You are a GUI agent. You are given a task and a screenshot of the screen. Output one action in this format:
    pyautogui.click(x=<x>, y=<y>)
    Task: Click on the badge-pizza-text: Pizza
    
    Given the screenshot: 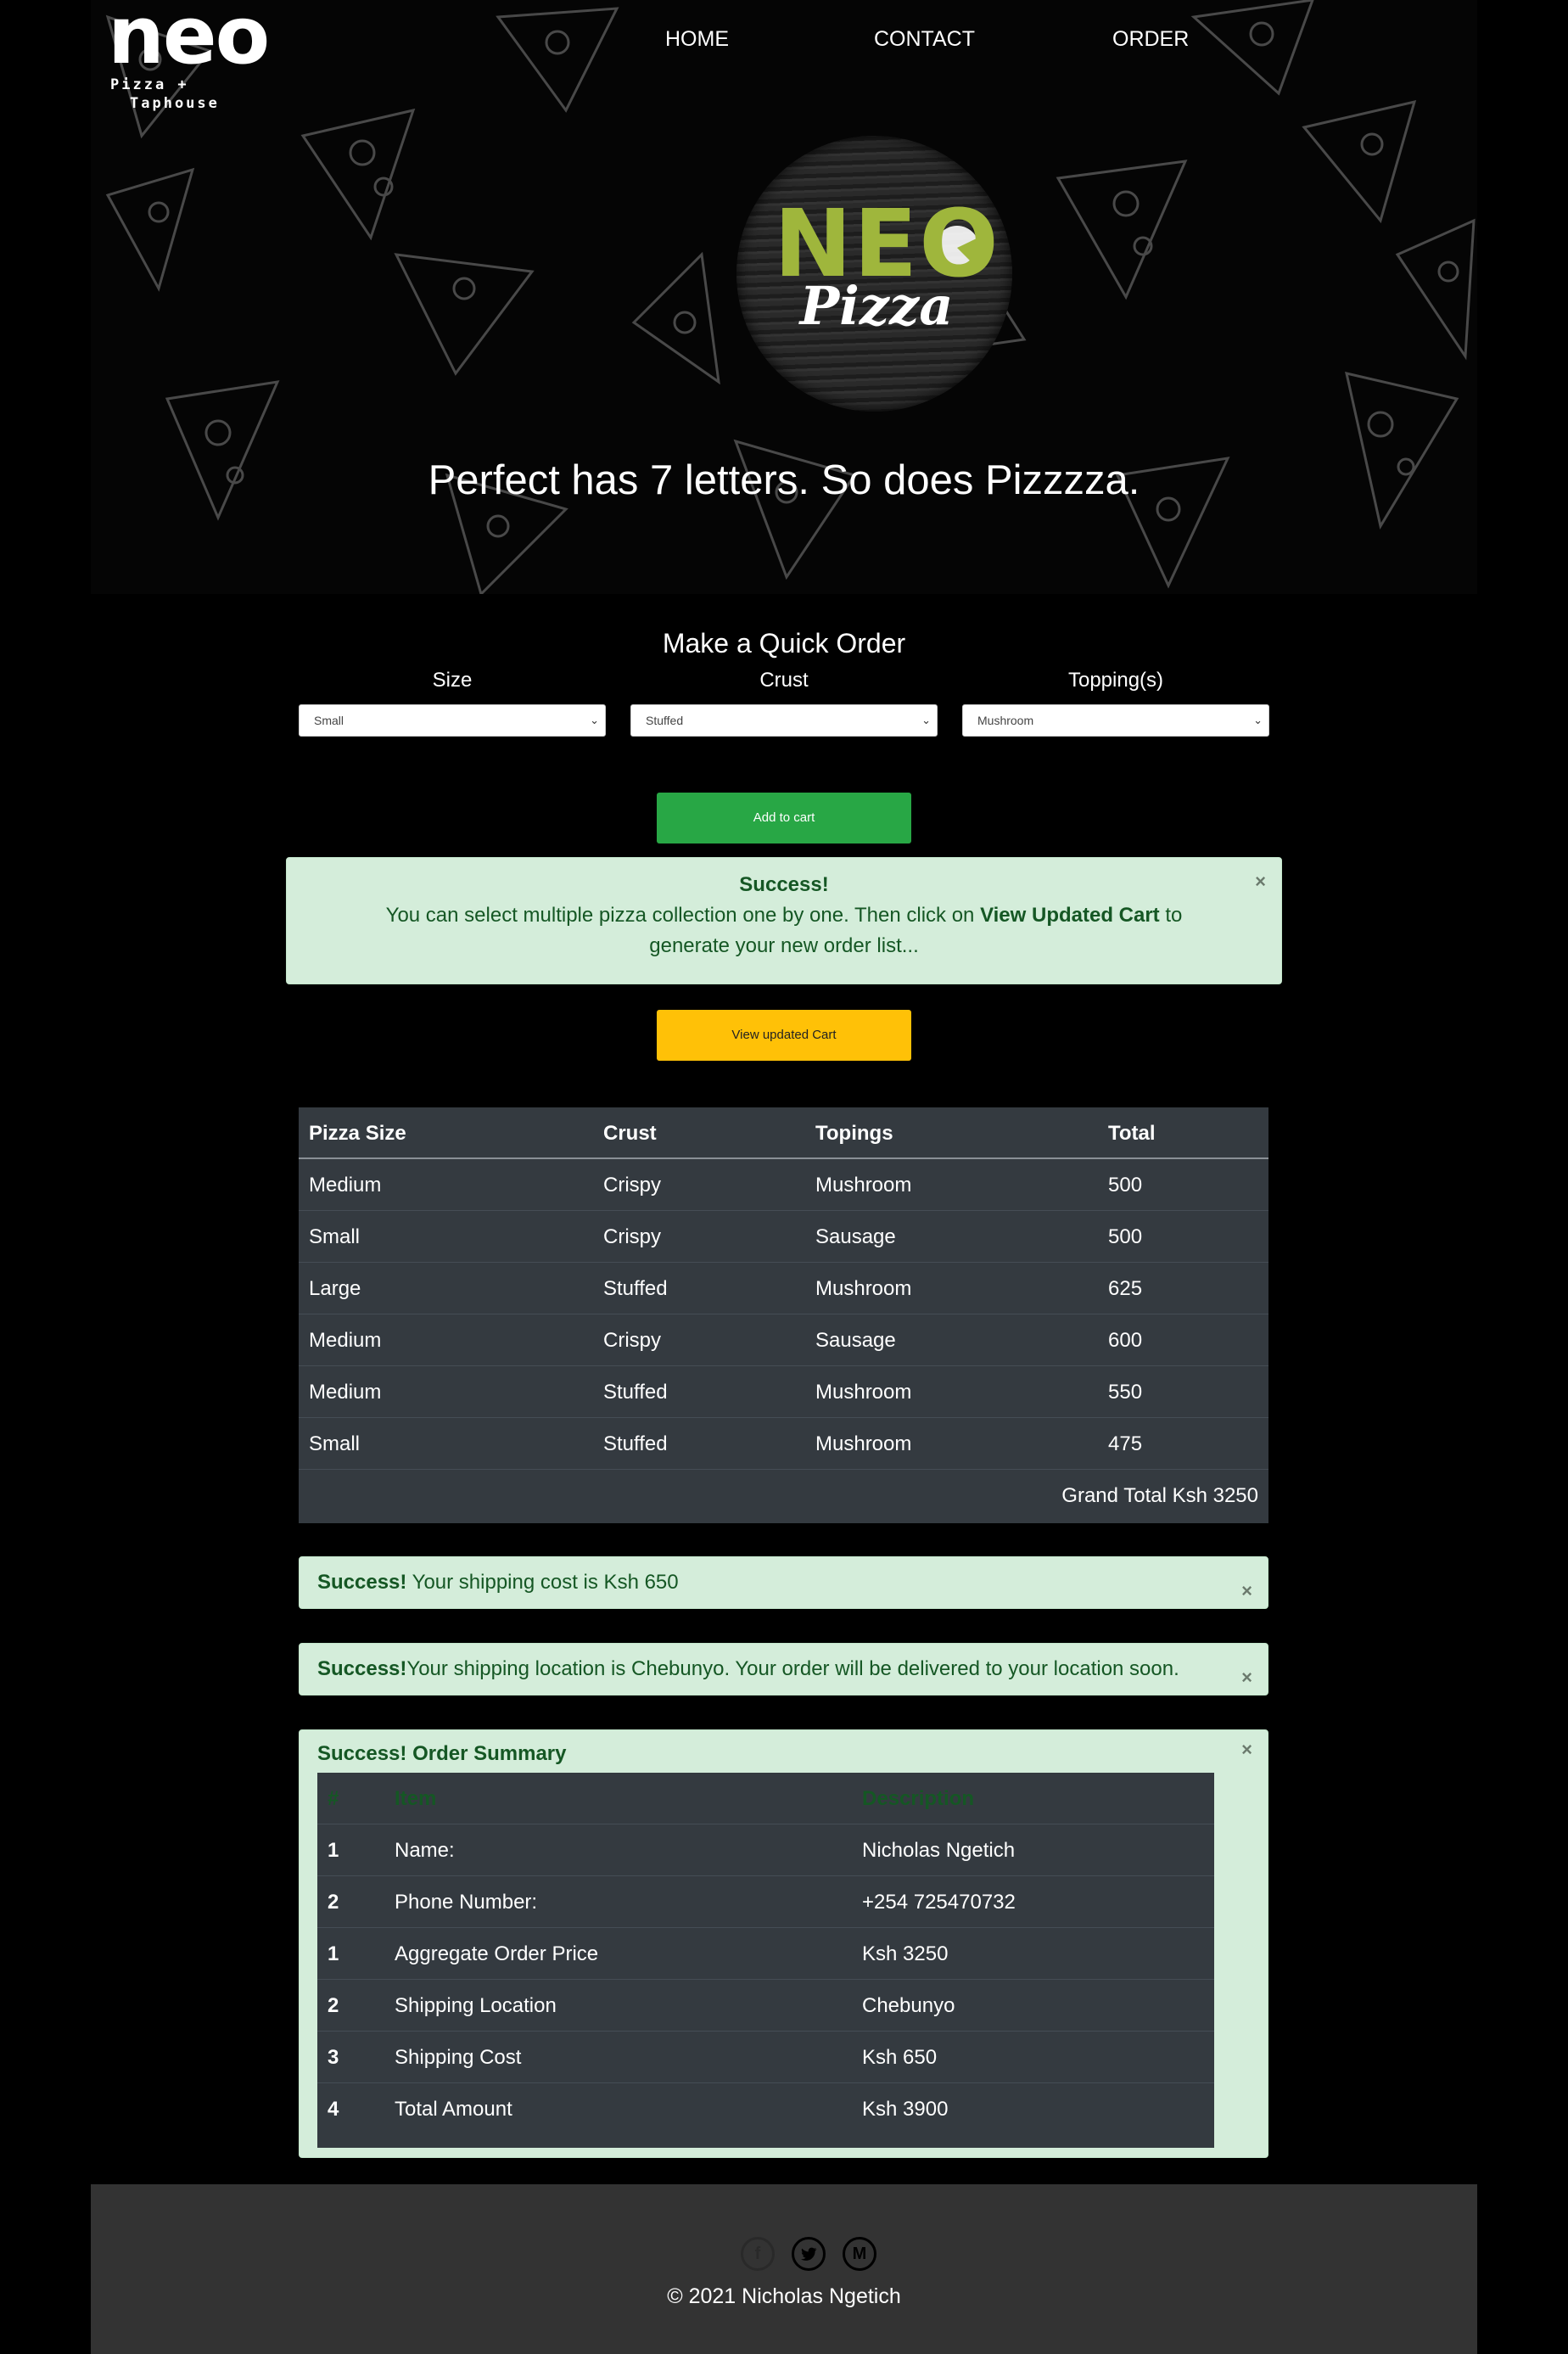 What is the action you would take?
    pyautogui.click(x=876, y=306)
    